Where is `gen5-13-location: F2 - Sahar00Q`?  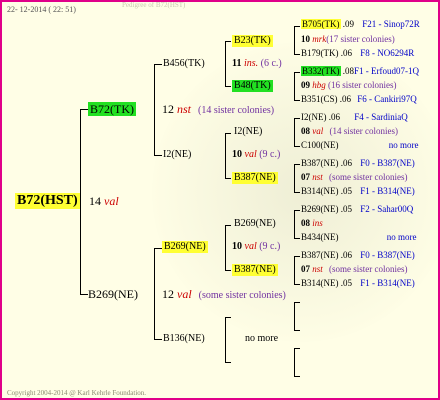
gen5-13-location: F2 - Sahar00Q is located at coordinates (387, 209).